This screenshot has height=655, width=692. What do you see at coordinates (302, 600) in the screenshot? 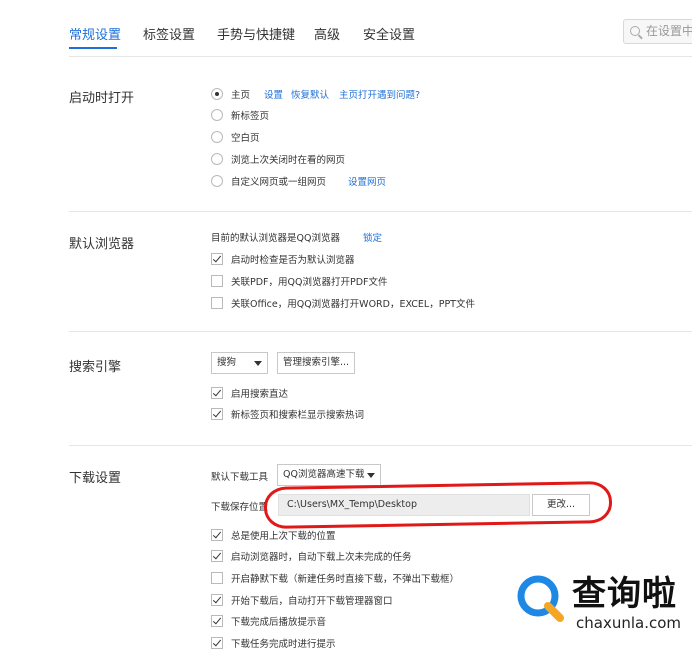
I see `open-download-manager: 开始下载后，自动打开下载管理器窗口` at bounding box center [302, 600].